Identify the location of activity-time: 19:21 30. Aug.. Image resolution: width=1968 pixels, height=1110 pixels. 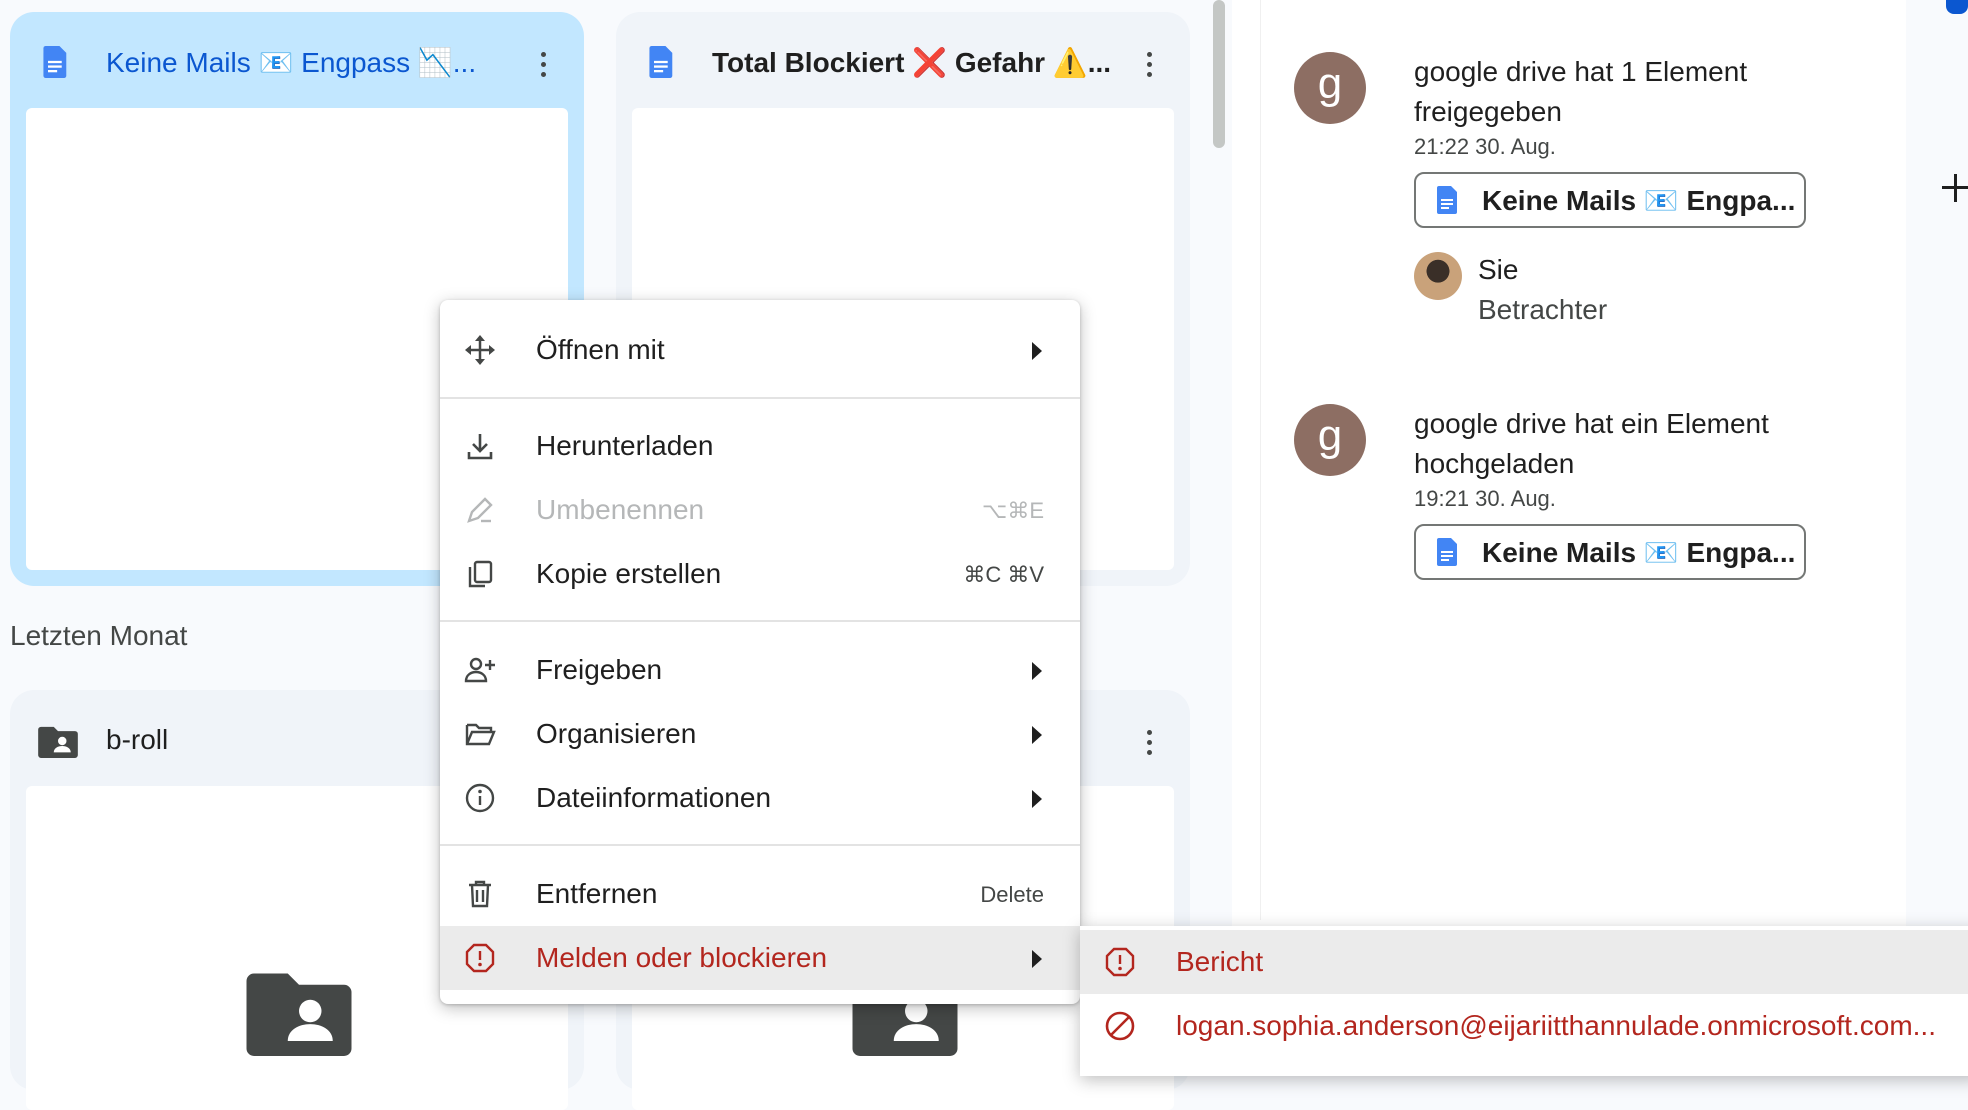
(1485, 498).